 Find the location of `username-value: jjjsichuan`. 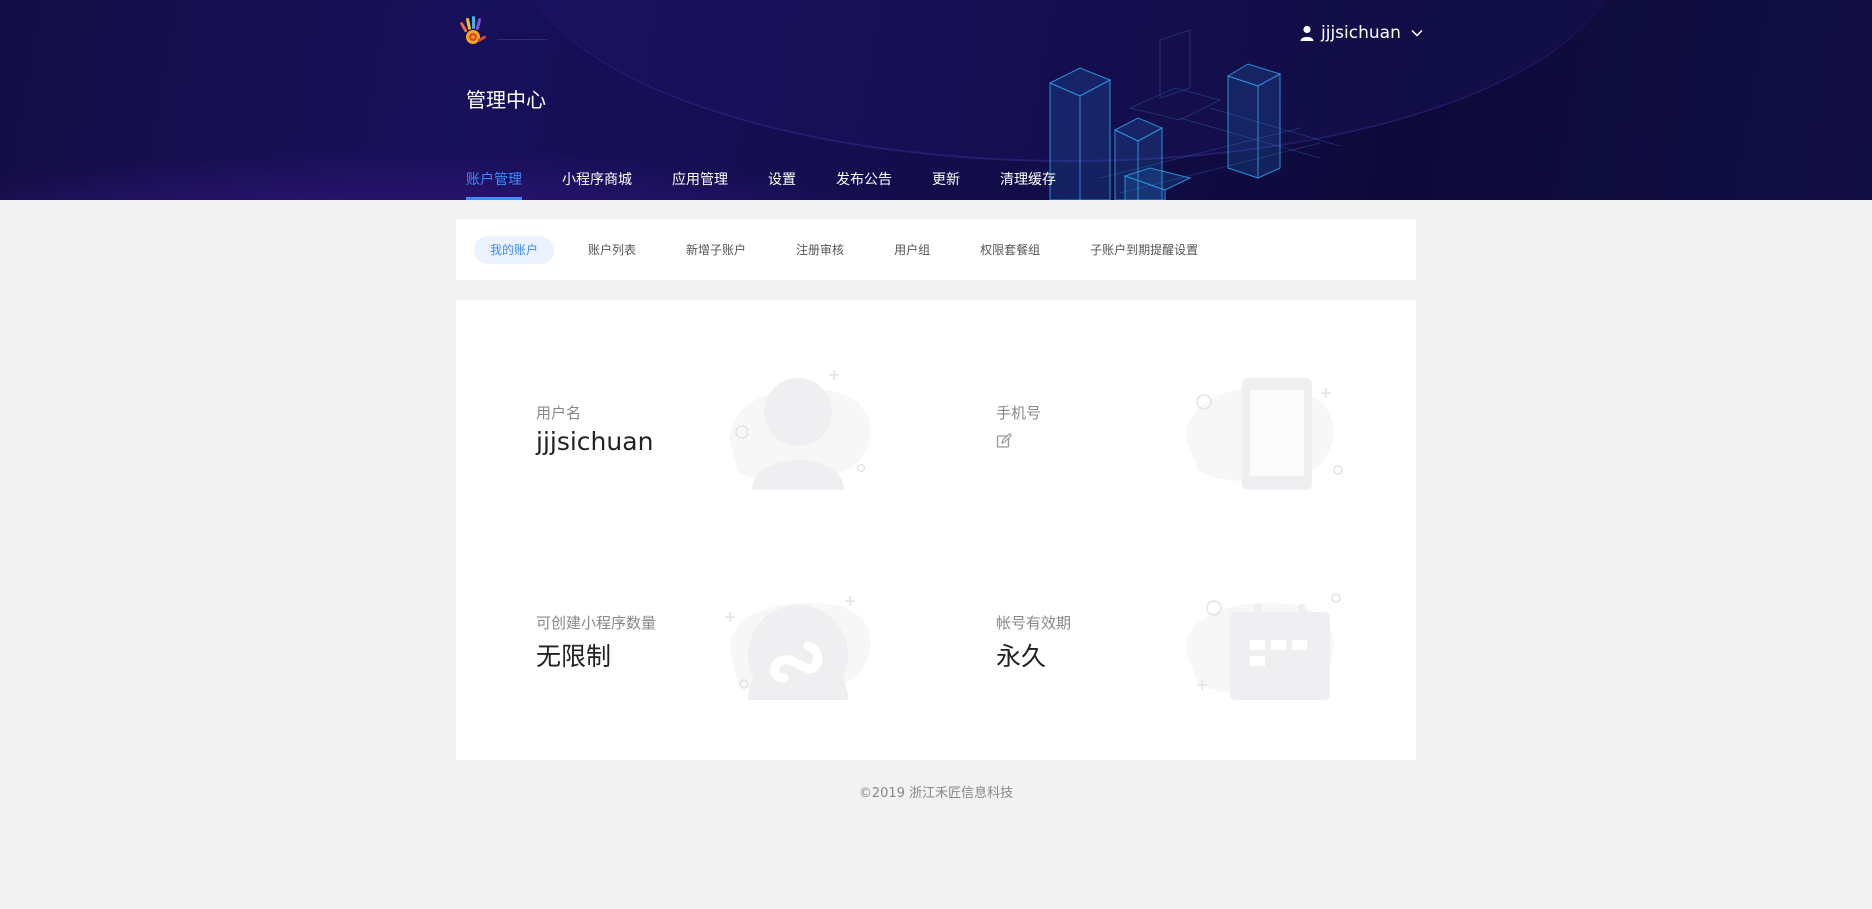

username-value: jjjsichuan is located at coordinates (595, 441).